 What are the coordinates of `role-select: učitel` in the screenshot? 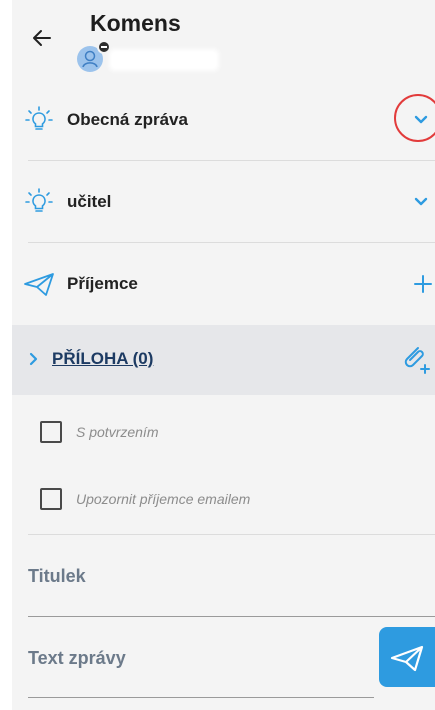 It's located at (223, 202).